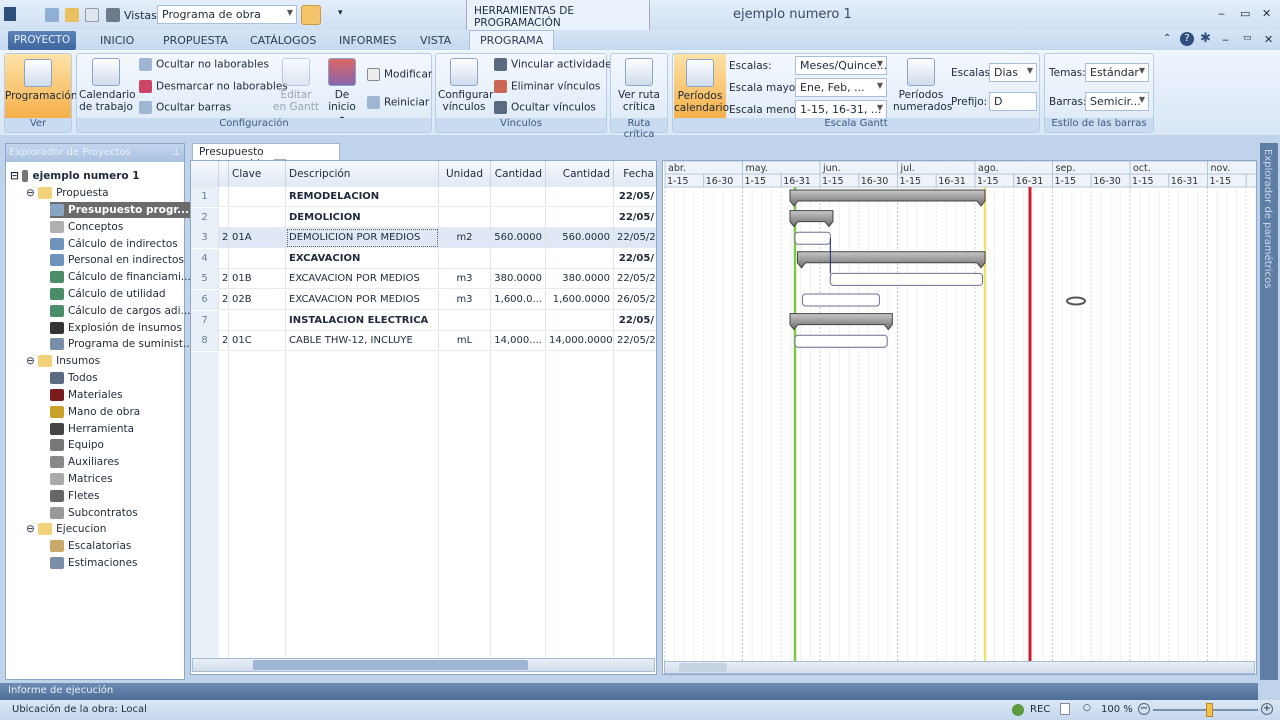  I want to click on tree-item: Equipo, so click(77, 445).